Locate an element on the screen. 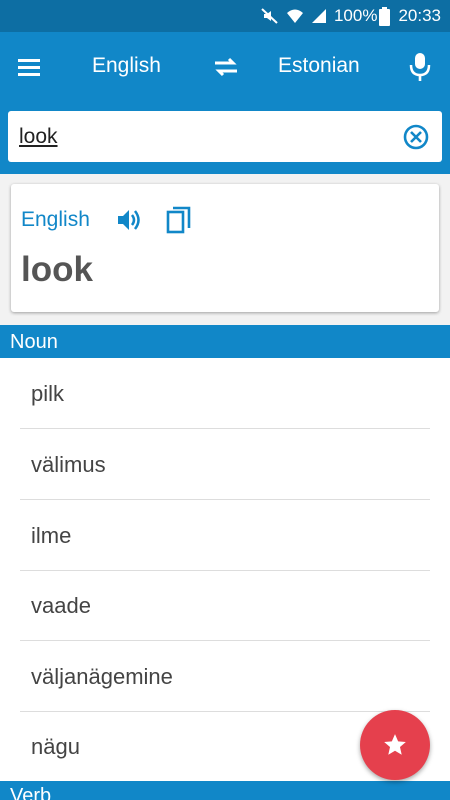  search-box is located at coordinates (225, 136).